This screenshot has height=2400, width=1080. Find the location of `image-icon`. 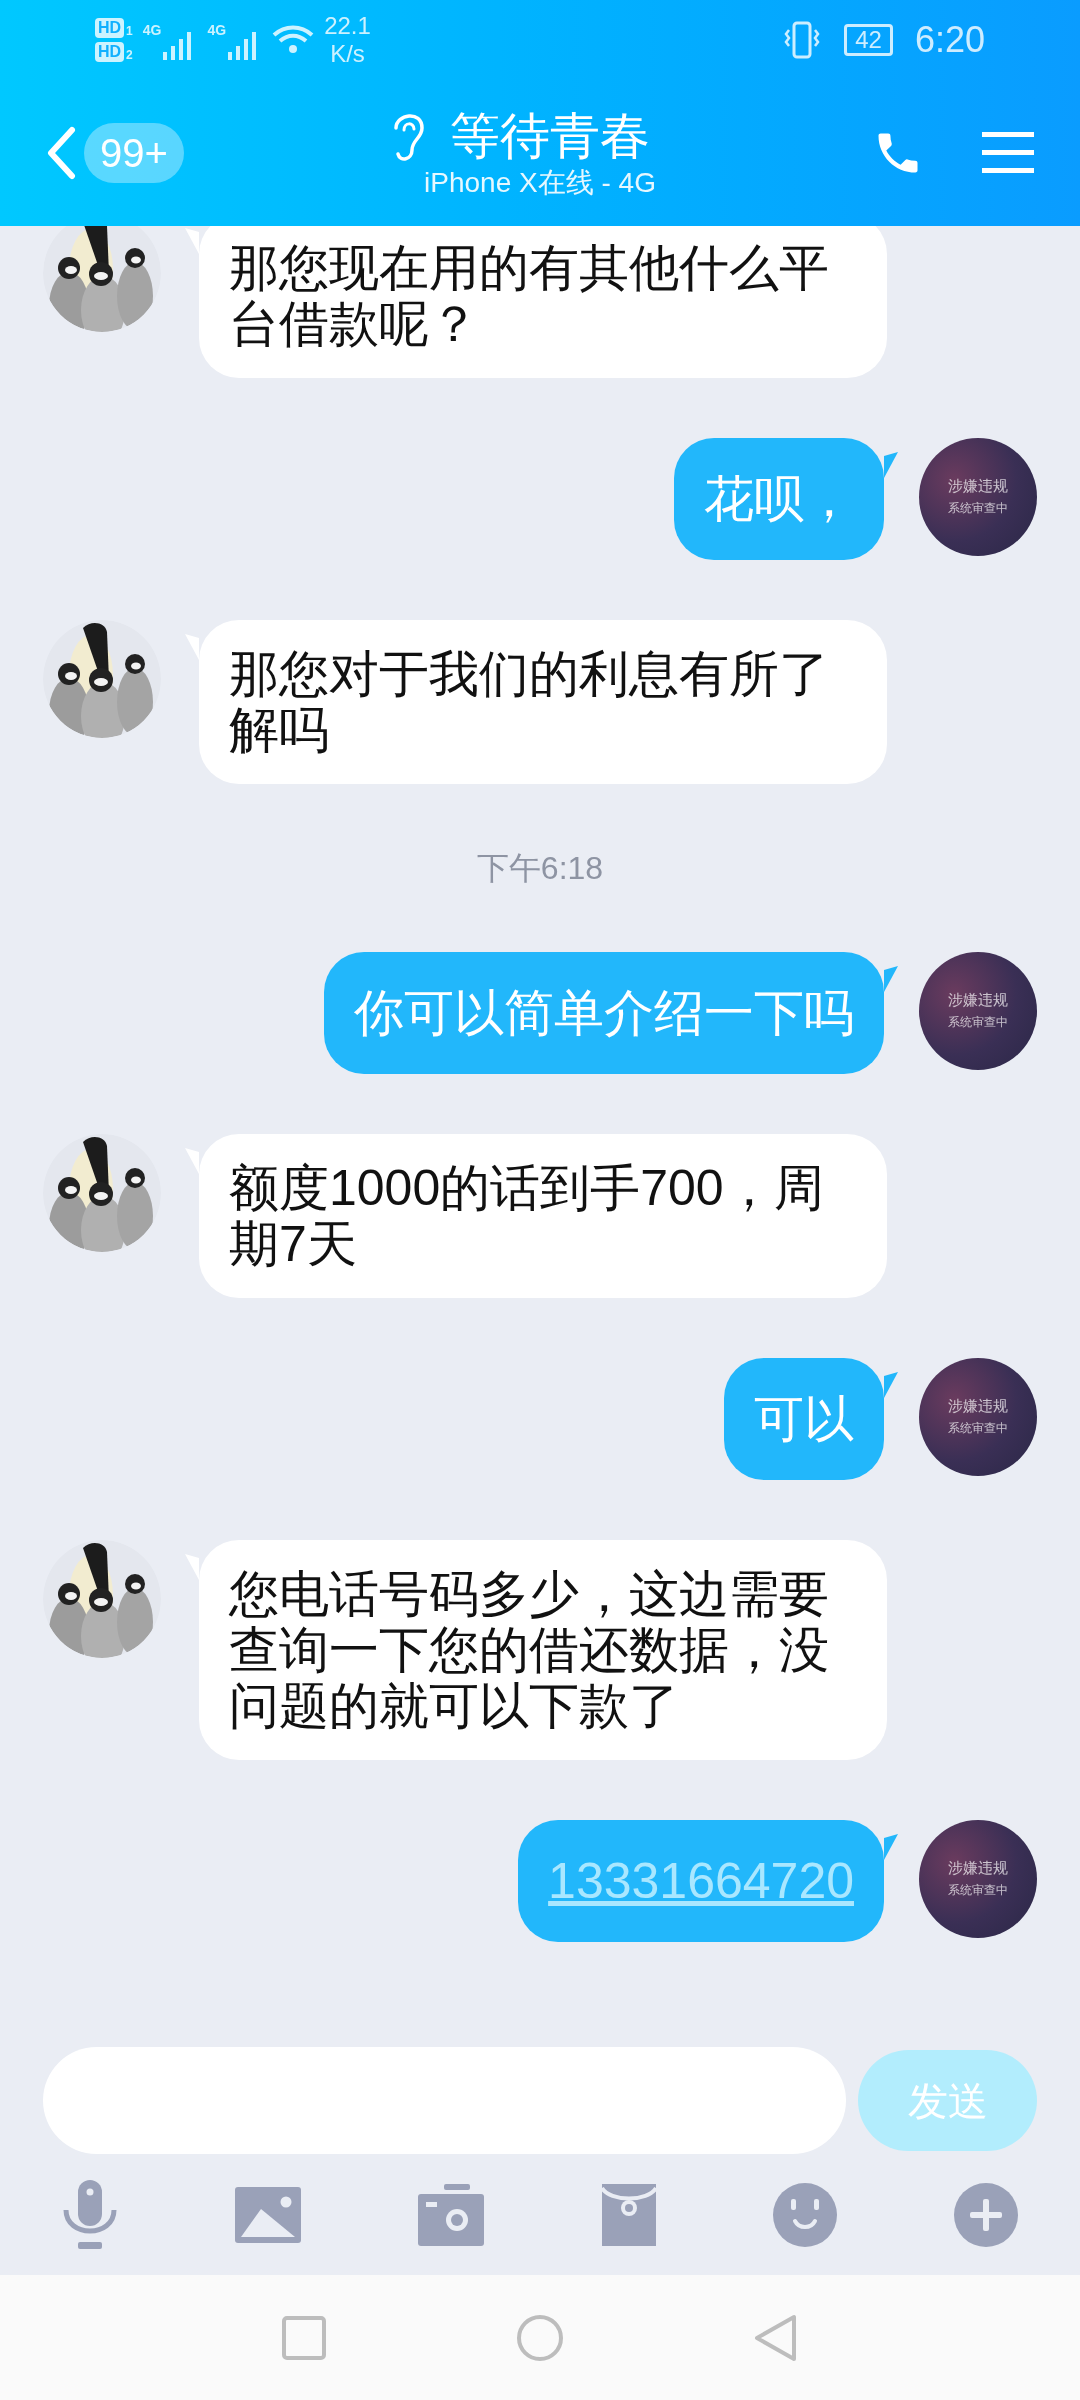

image-icon is located at coordinates (268, 2214).